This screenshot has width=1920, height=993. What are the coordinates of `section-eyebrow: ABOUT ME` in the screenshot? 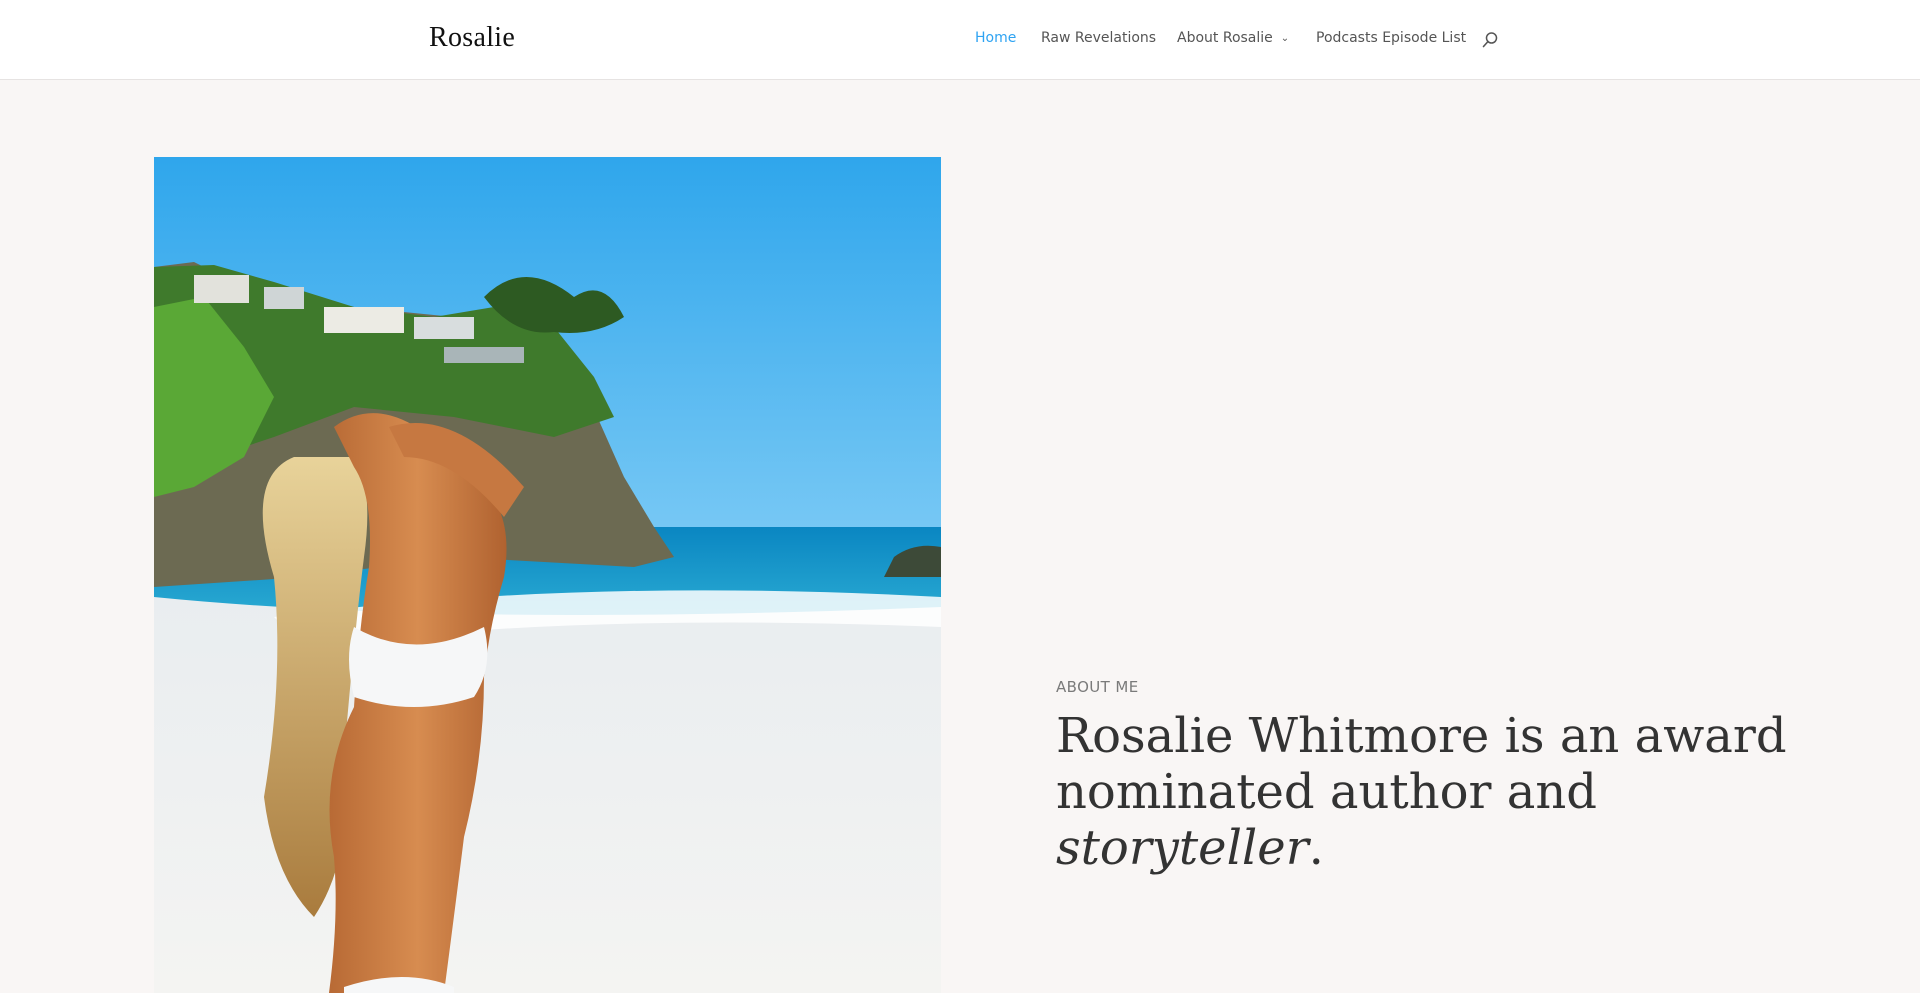 It's located at (1097, 687).